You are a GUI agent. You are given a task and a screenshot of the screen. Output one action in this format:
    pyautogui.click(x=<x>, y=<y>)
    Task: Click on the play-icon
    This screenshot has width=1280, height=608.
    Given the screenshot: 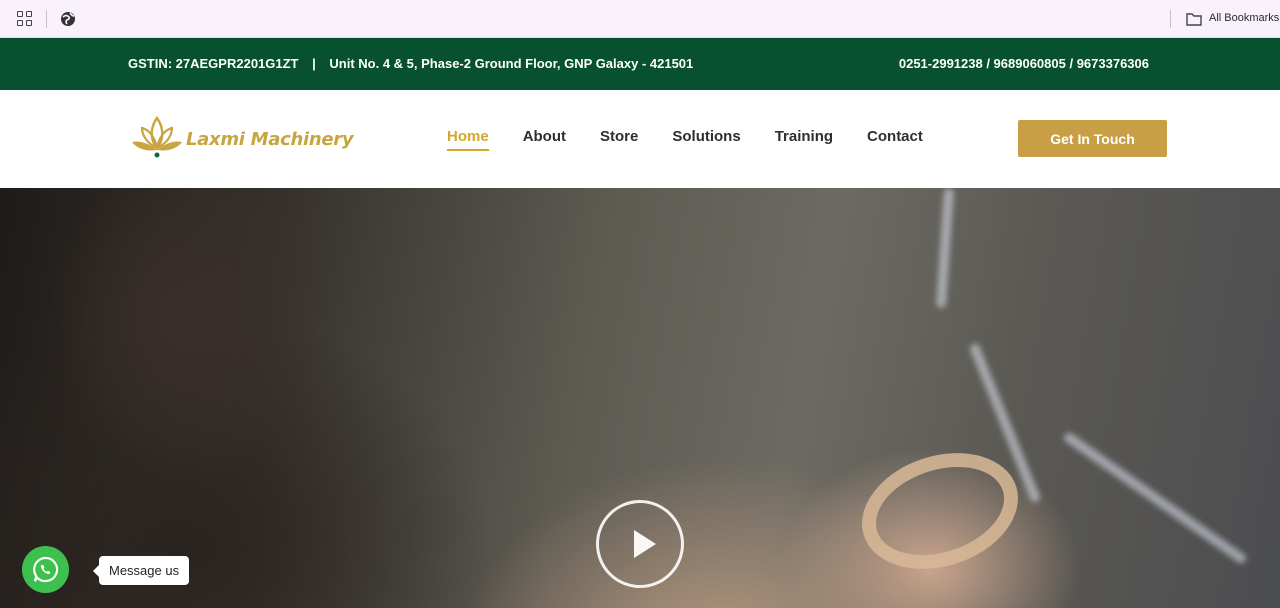 What is the action you would take?
    pyautogui.click(x=645, y=544)
    